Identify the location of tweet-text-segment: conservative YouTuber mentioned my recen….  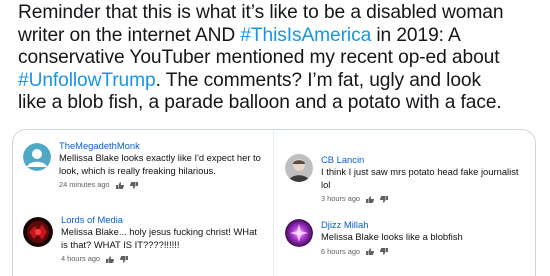
(259, 57).